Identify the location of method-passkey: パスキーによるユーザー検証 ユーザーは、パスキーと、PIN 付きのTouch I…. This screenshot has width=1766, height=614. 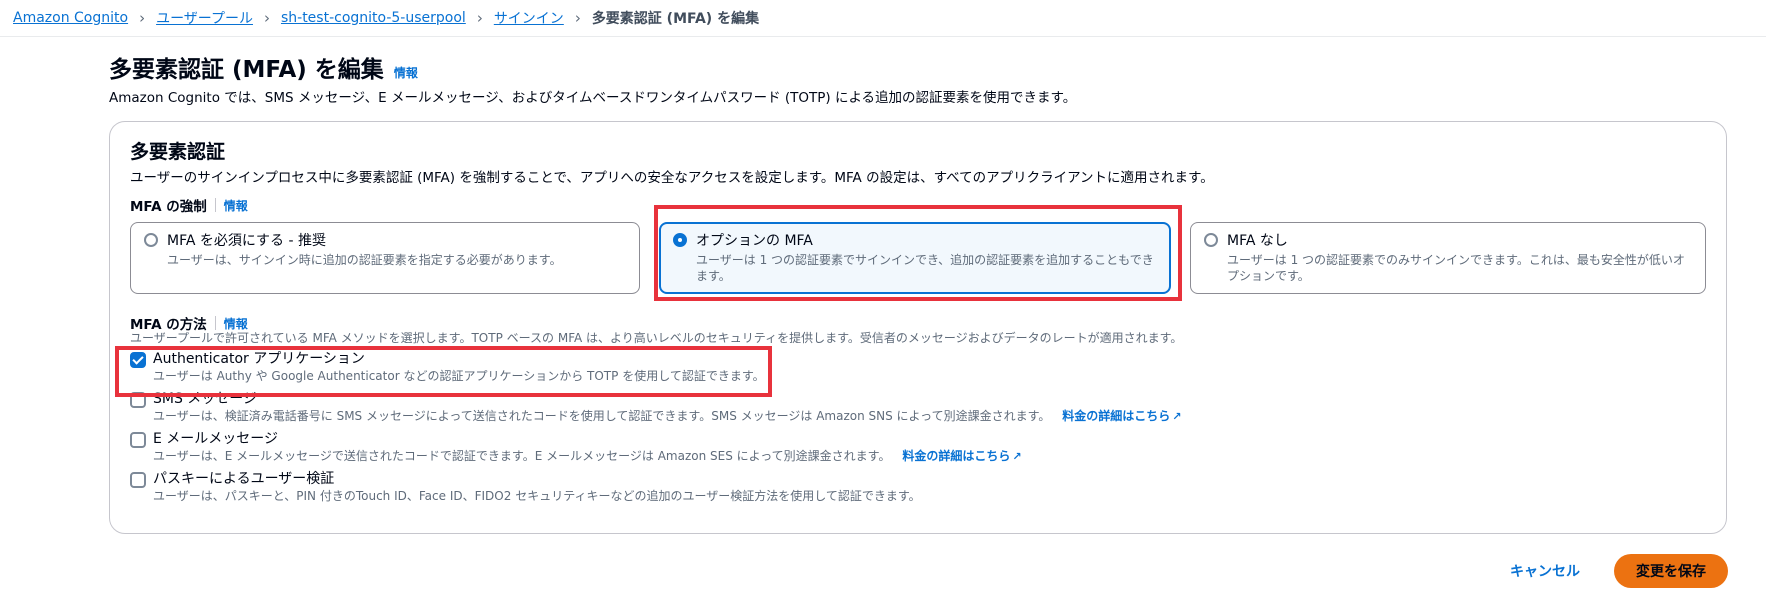
(525, 487).